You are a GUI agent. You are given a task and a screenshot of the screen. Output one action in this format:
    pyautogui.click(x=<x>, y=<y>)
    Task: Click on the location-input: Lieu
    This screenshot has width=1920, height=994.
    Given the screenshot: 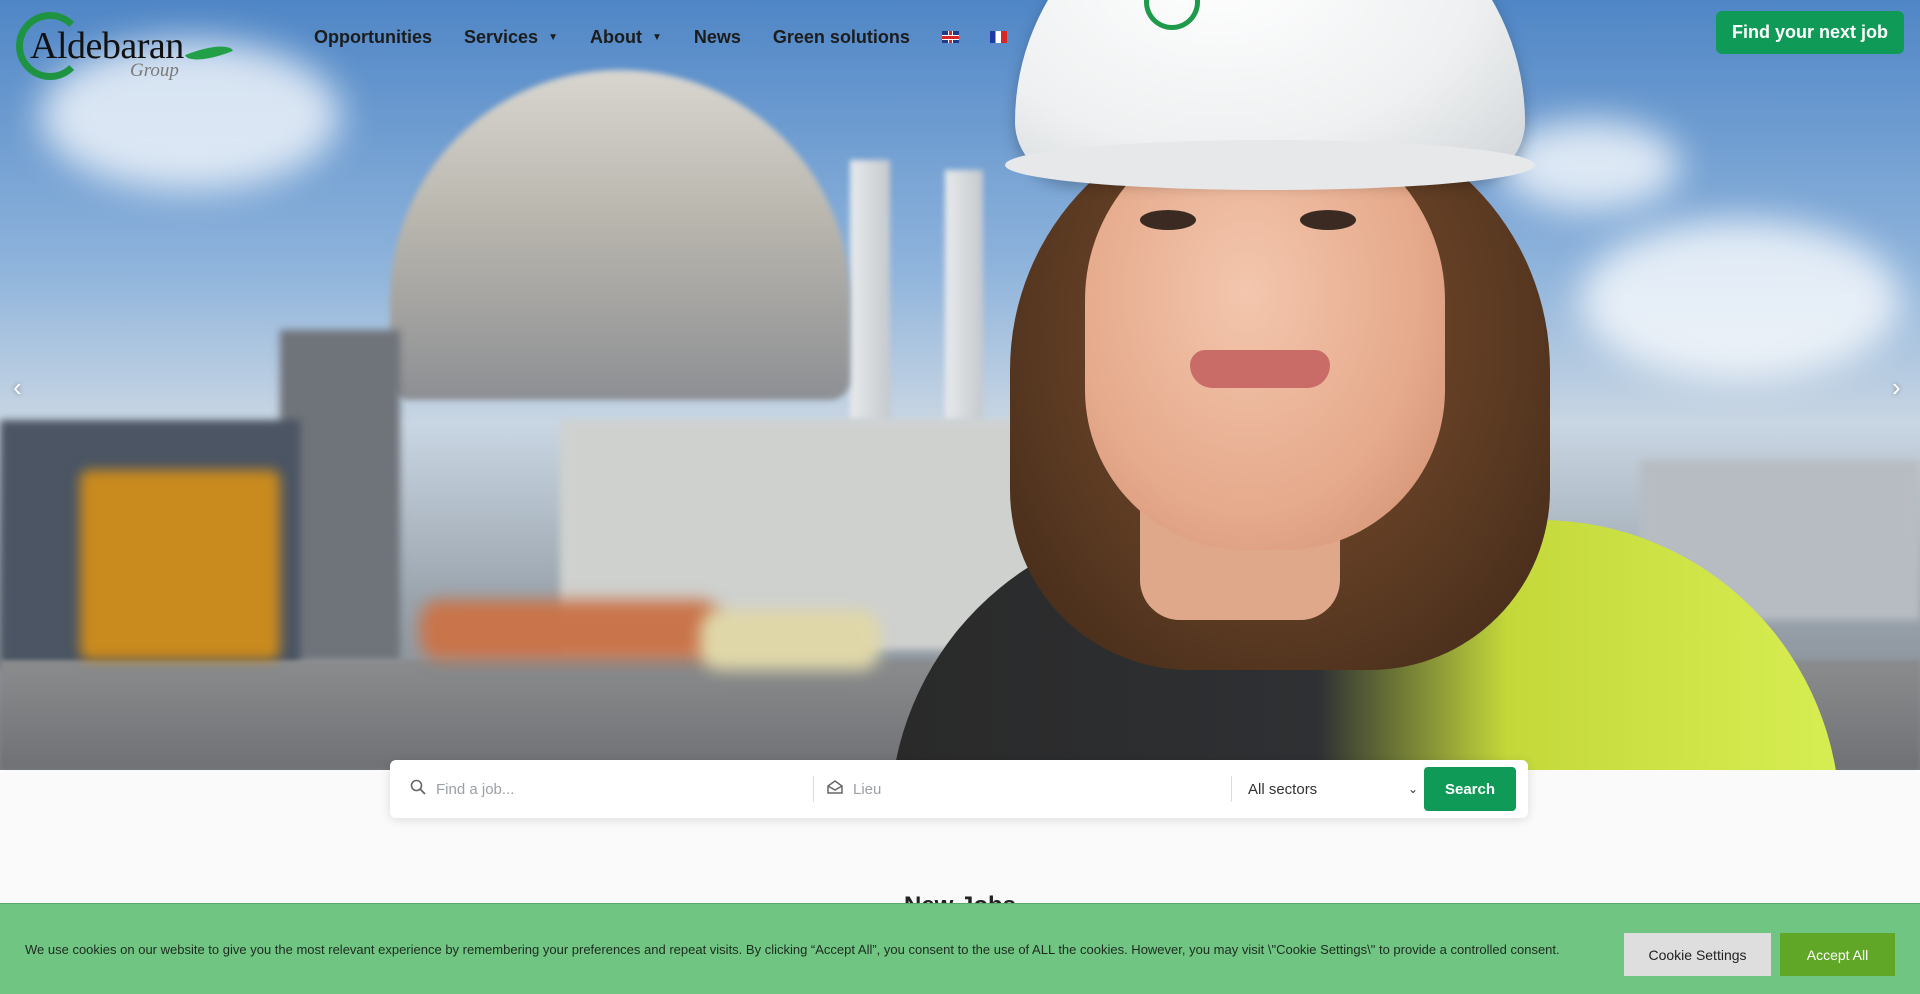 What is the action you would take?
    pyautogui.click(x=1029, y=789)
    